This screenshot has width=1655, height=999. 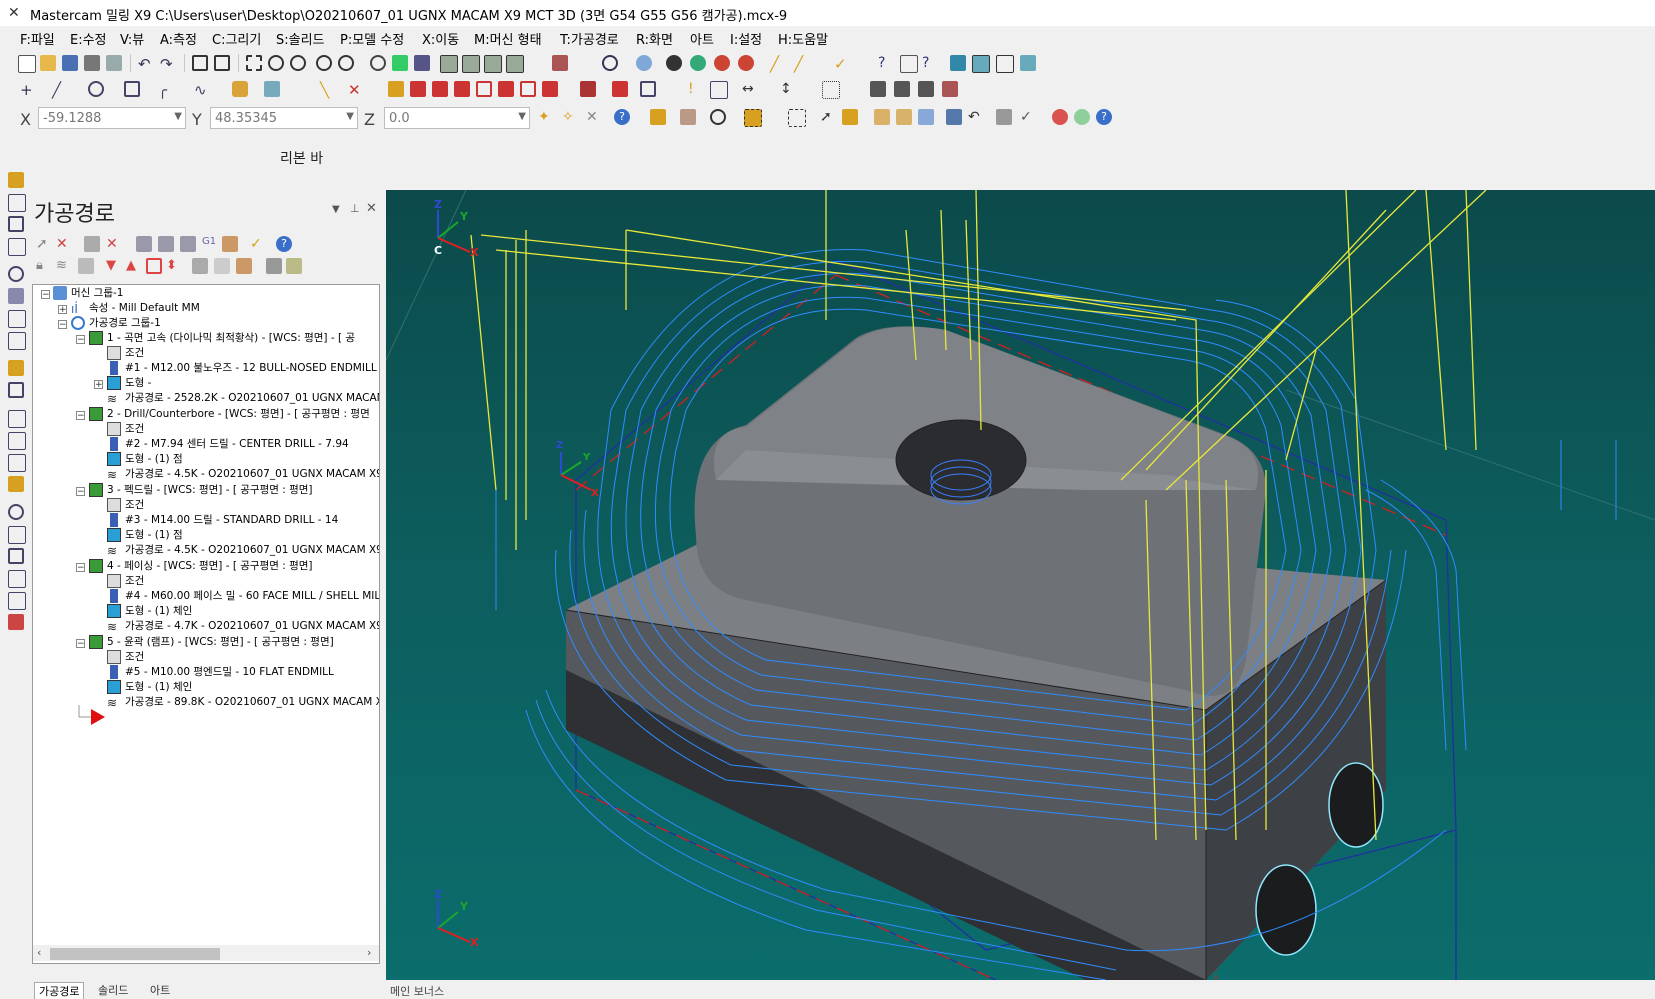 What do you see at coordinates (546, 117) in the screenshot?
I see `fast-point-icon: ✦` at bounding box center [546, 117].